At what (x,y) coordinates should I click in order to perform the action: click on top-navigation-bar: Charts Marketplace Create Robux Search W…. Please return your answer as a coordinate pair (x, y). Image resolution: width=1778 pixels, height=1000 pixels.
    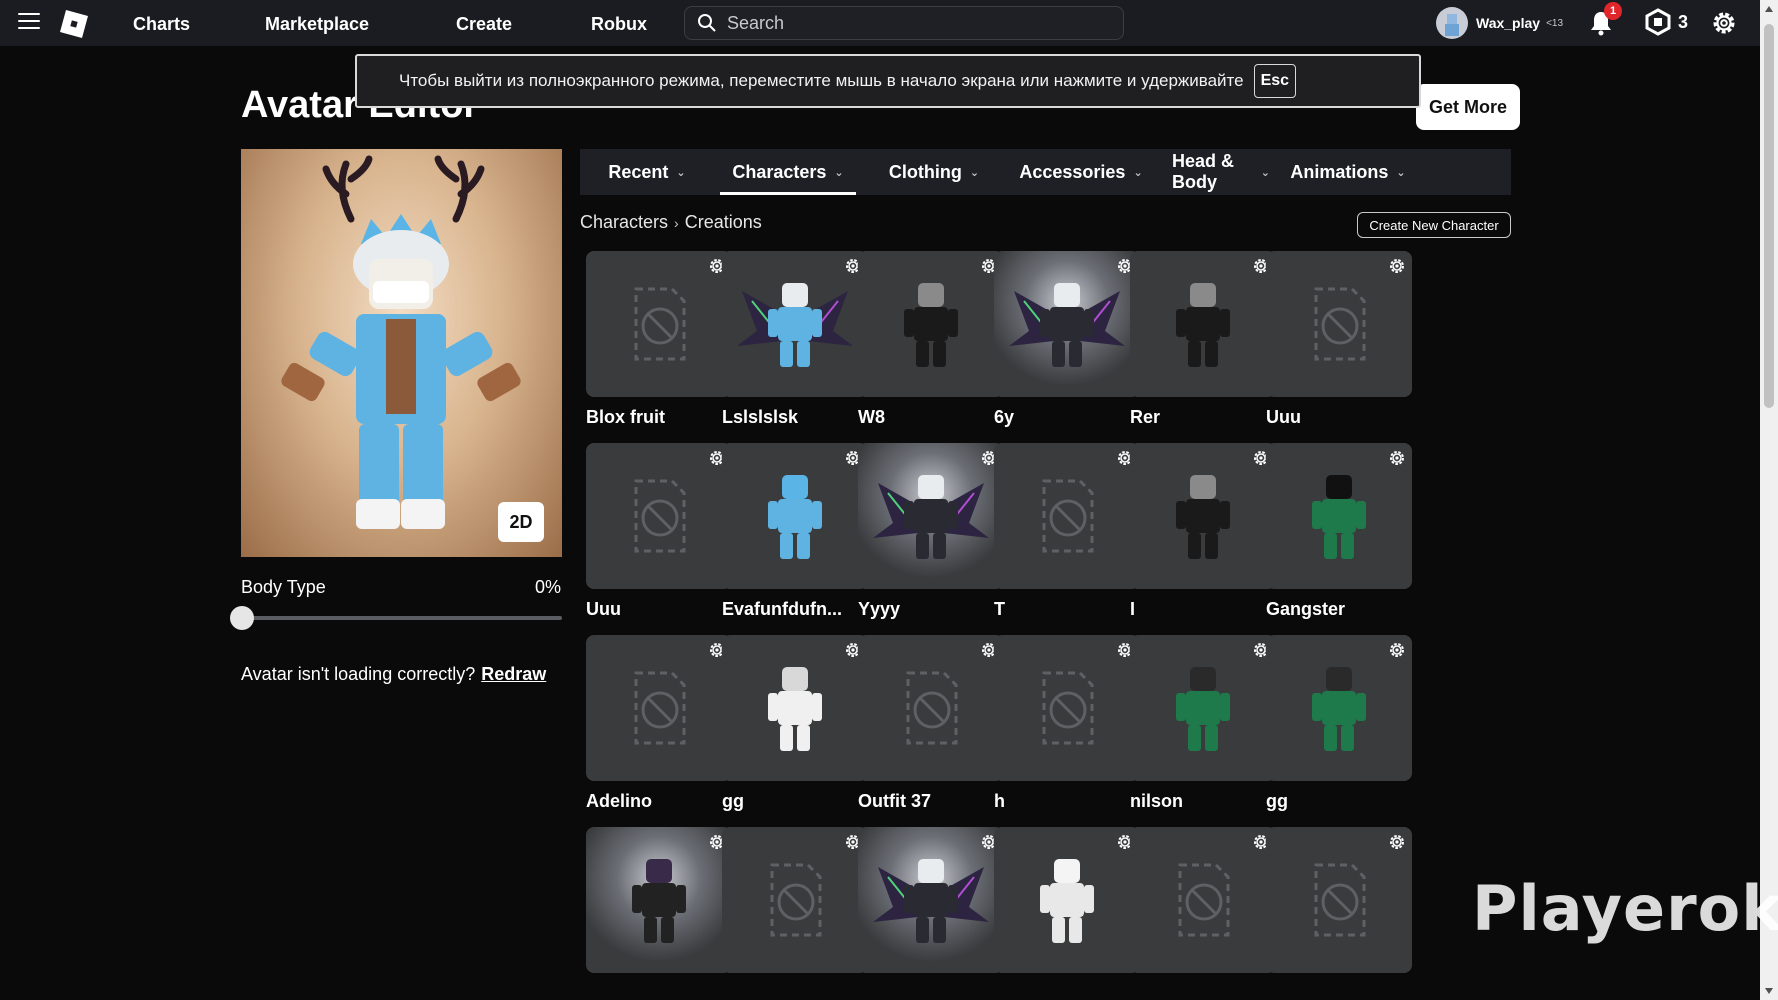
    Looking at the image, I should click on (880, 23).